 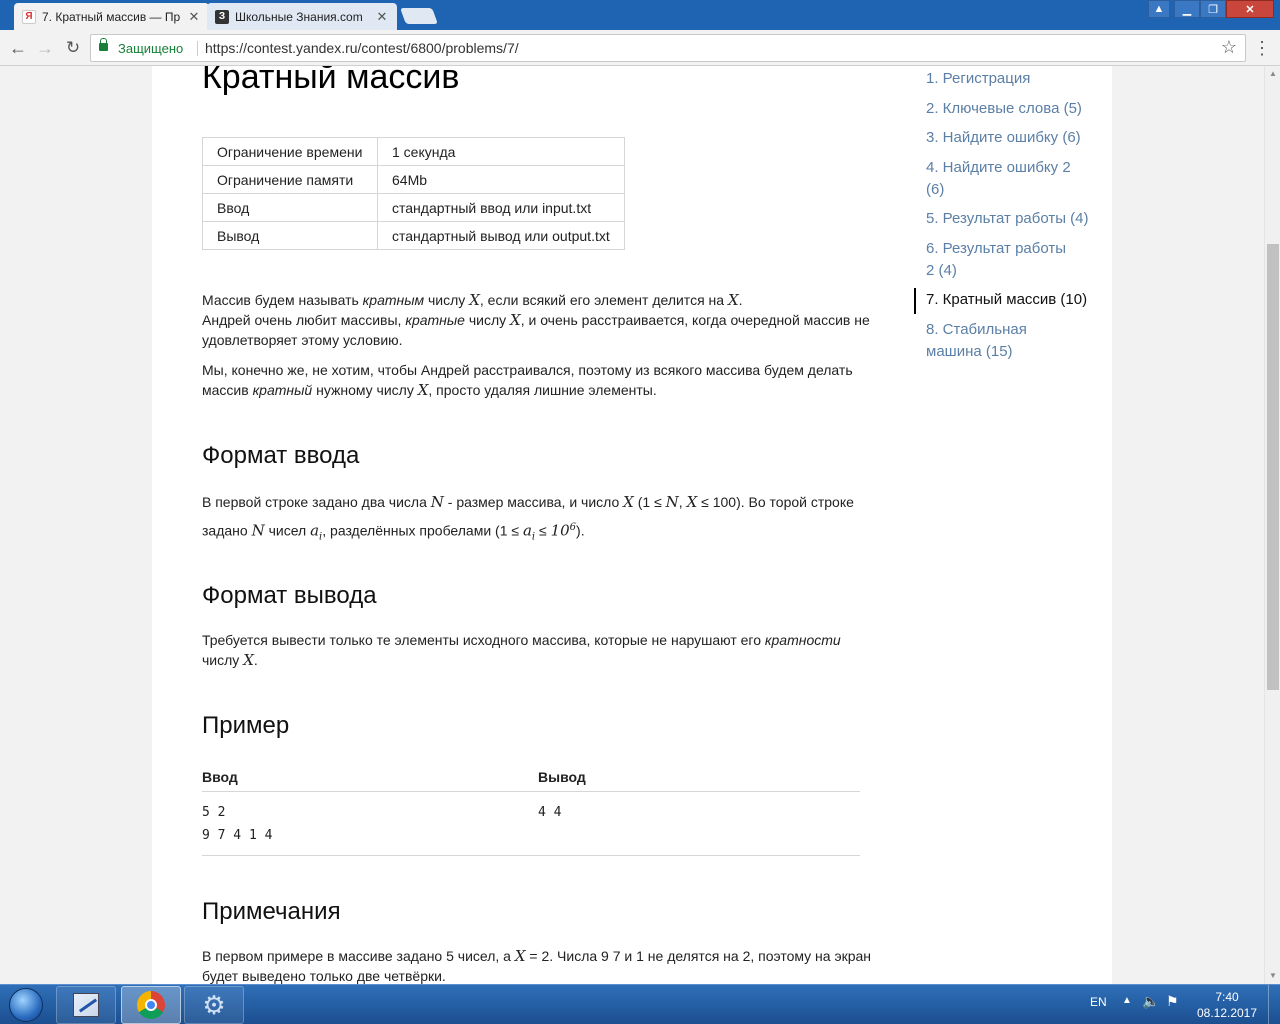 I want to click on sidebar-item-registration: 1. Регистрация, so click(x=1015, y=79).